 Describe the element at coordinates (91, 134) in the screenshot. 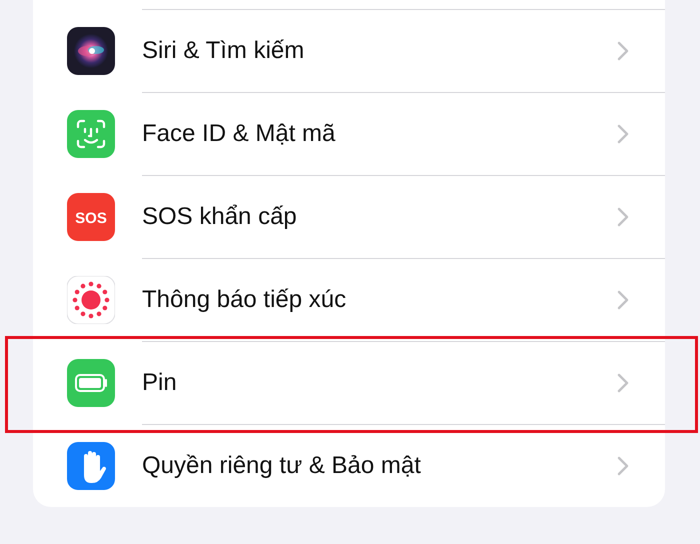

I see `face-id-icon` at that location.